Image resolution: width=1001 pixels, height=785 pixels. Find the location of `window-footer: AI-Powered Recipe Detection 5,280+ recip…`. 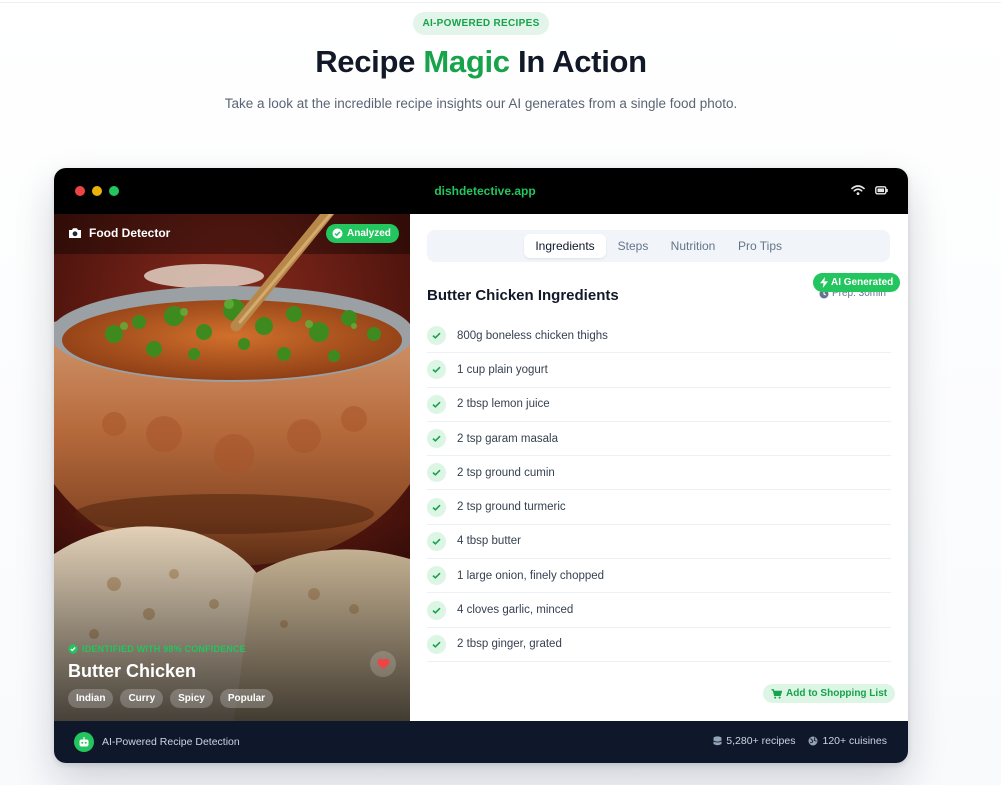

window-footer: AI-Powered Recipe Detection 5,280+ recip… is located at coordinates (481, 742).